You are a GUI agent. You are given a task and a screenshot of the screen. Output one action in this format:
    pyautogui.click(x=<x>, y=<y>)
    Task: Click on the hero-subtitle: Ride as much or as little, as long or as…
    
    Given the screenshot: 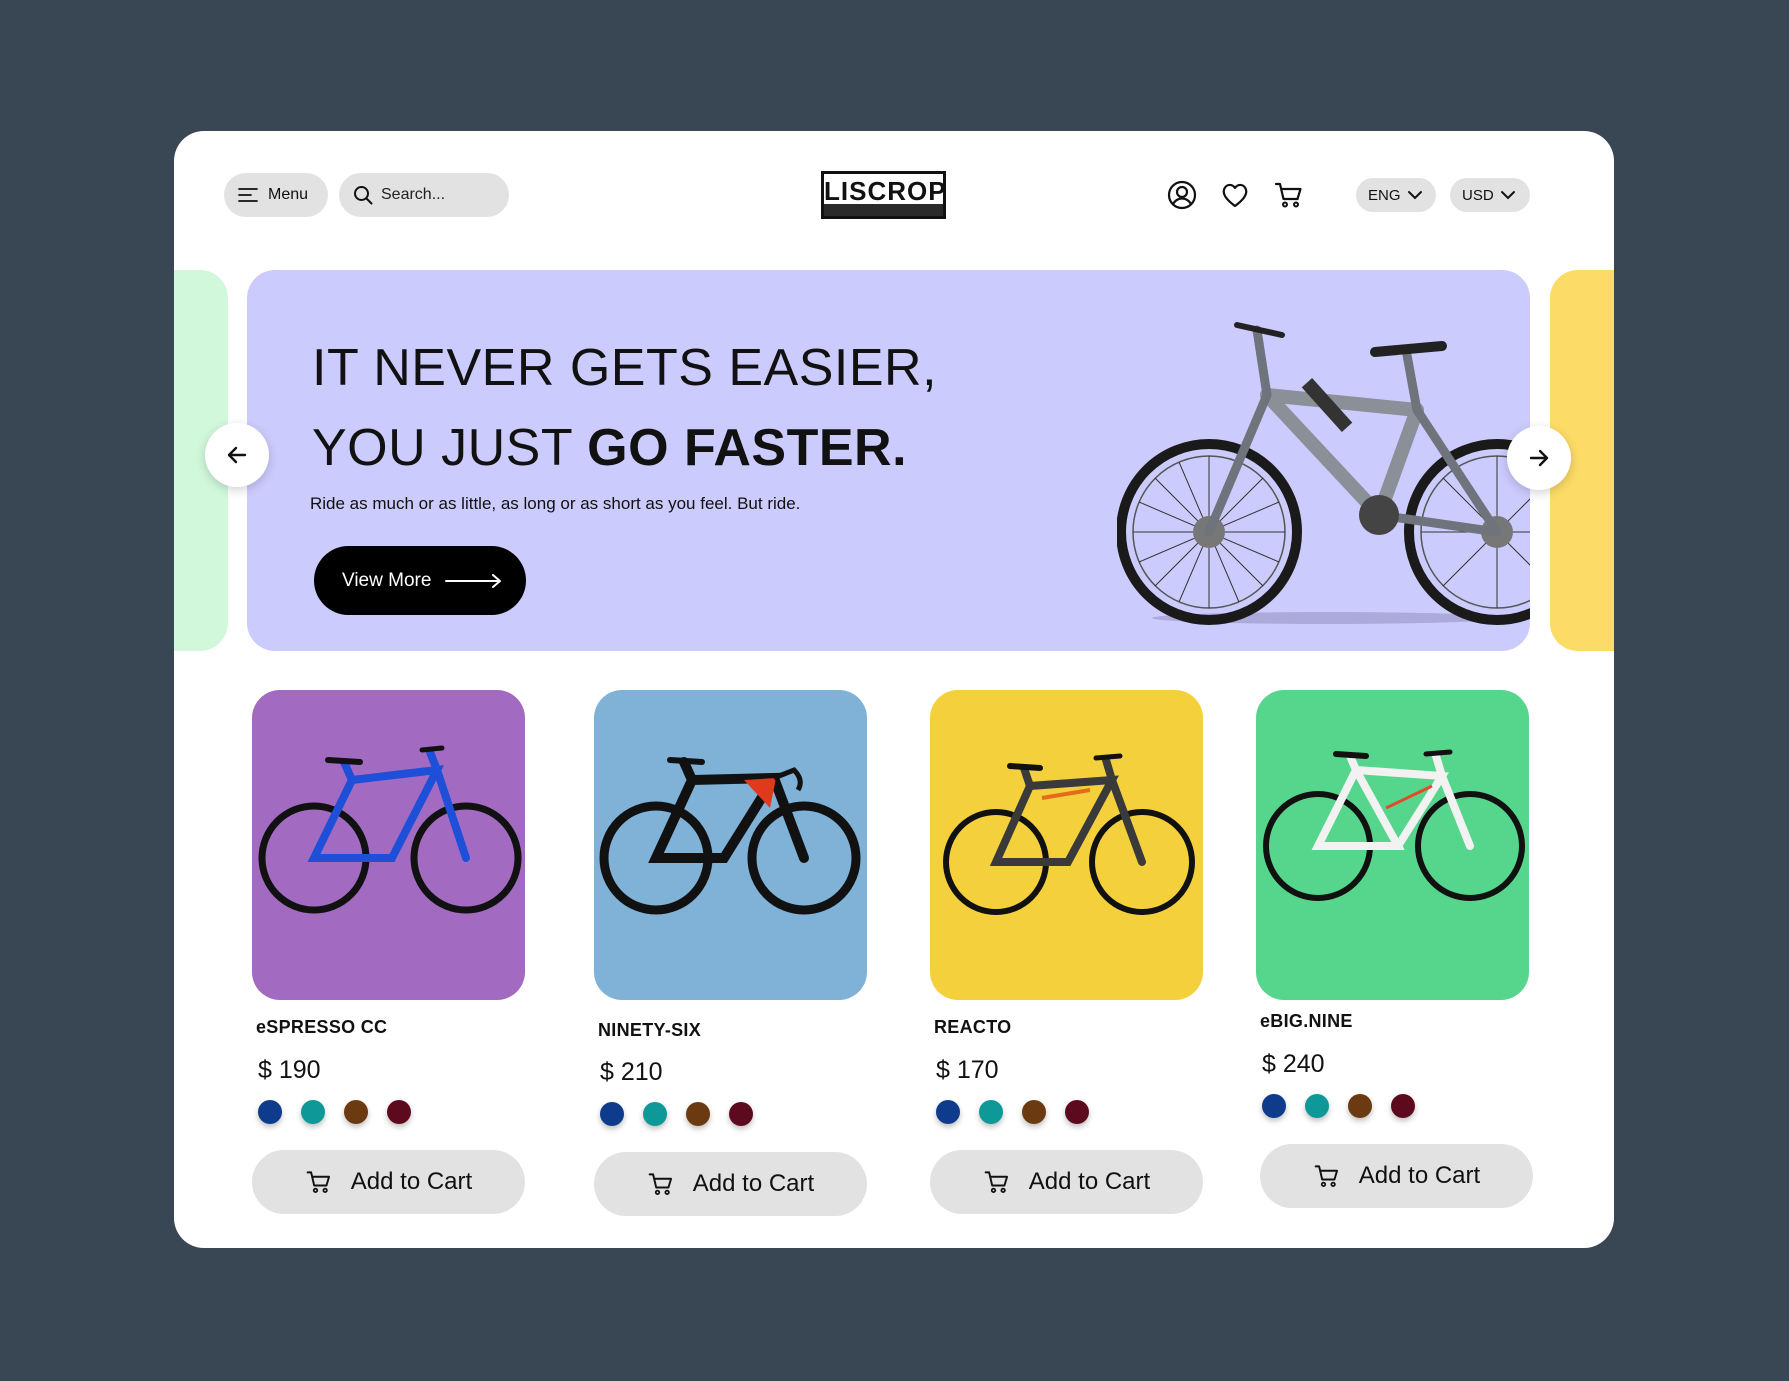 What is the action you would take?
    pyautogui.click(x=555, y=503)
    